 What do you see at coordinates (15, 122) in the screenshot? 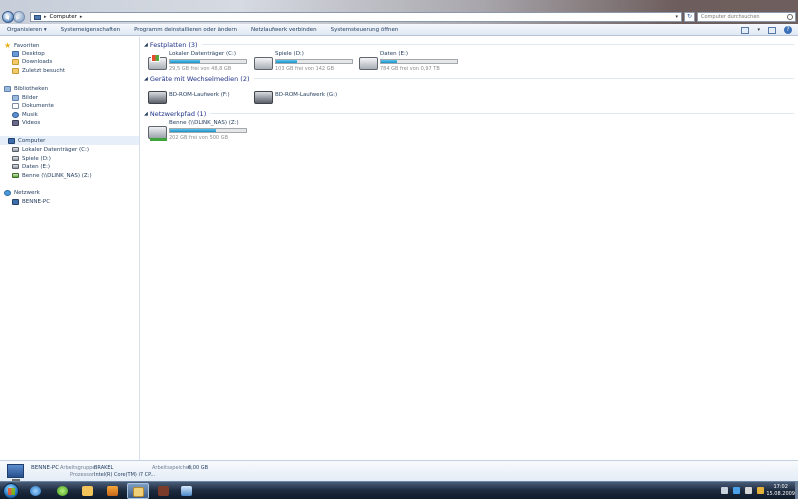
I see `videos-icon` at bounding box center [15, 122].